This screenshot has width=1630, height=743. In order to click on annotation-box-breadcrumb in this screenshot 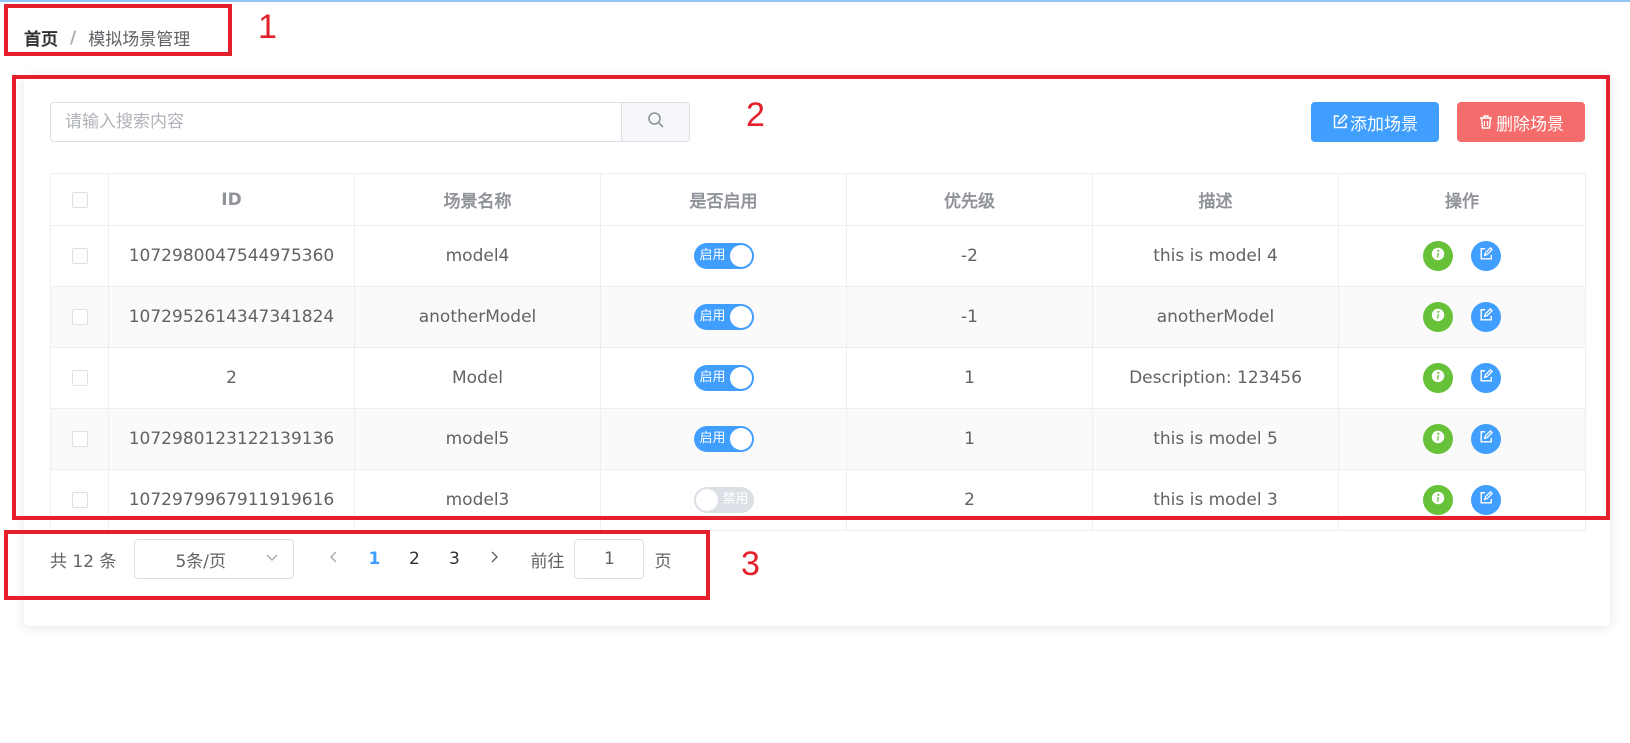, I will do `click(118, 30)`.